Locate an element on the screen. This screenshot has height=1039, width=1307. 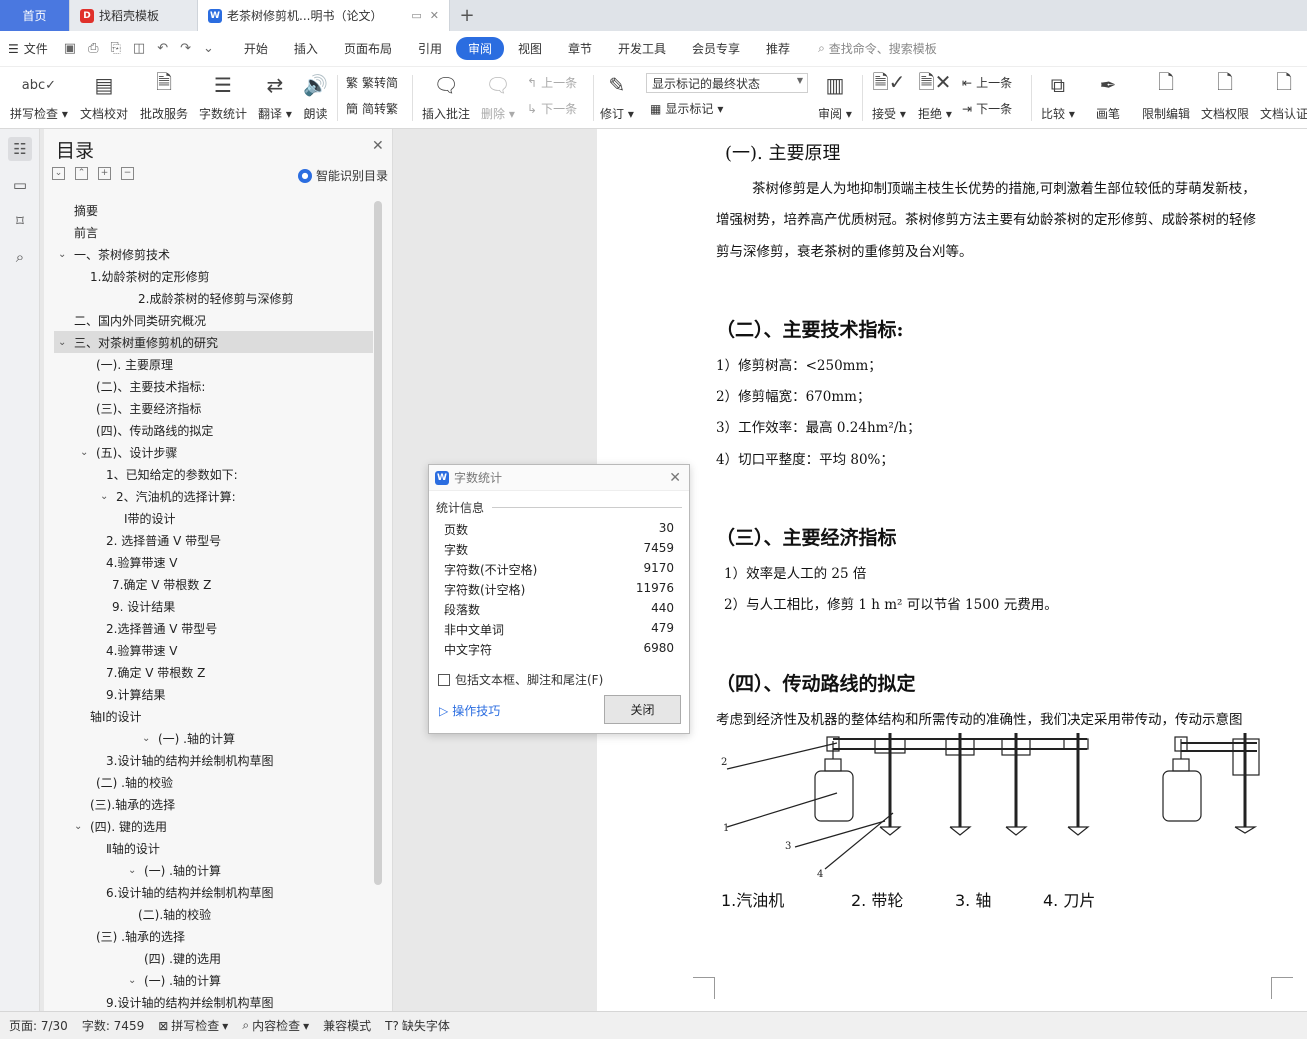
tab-document: W 老茶树修剪机...明书（论文） ▭ ✕ is located at coordinates (324, 15).